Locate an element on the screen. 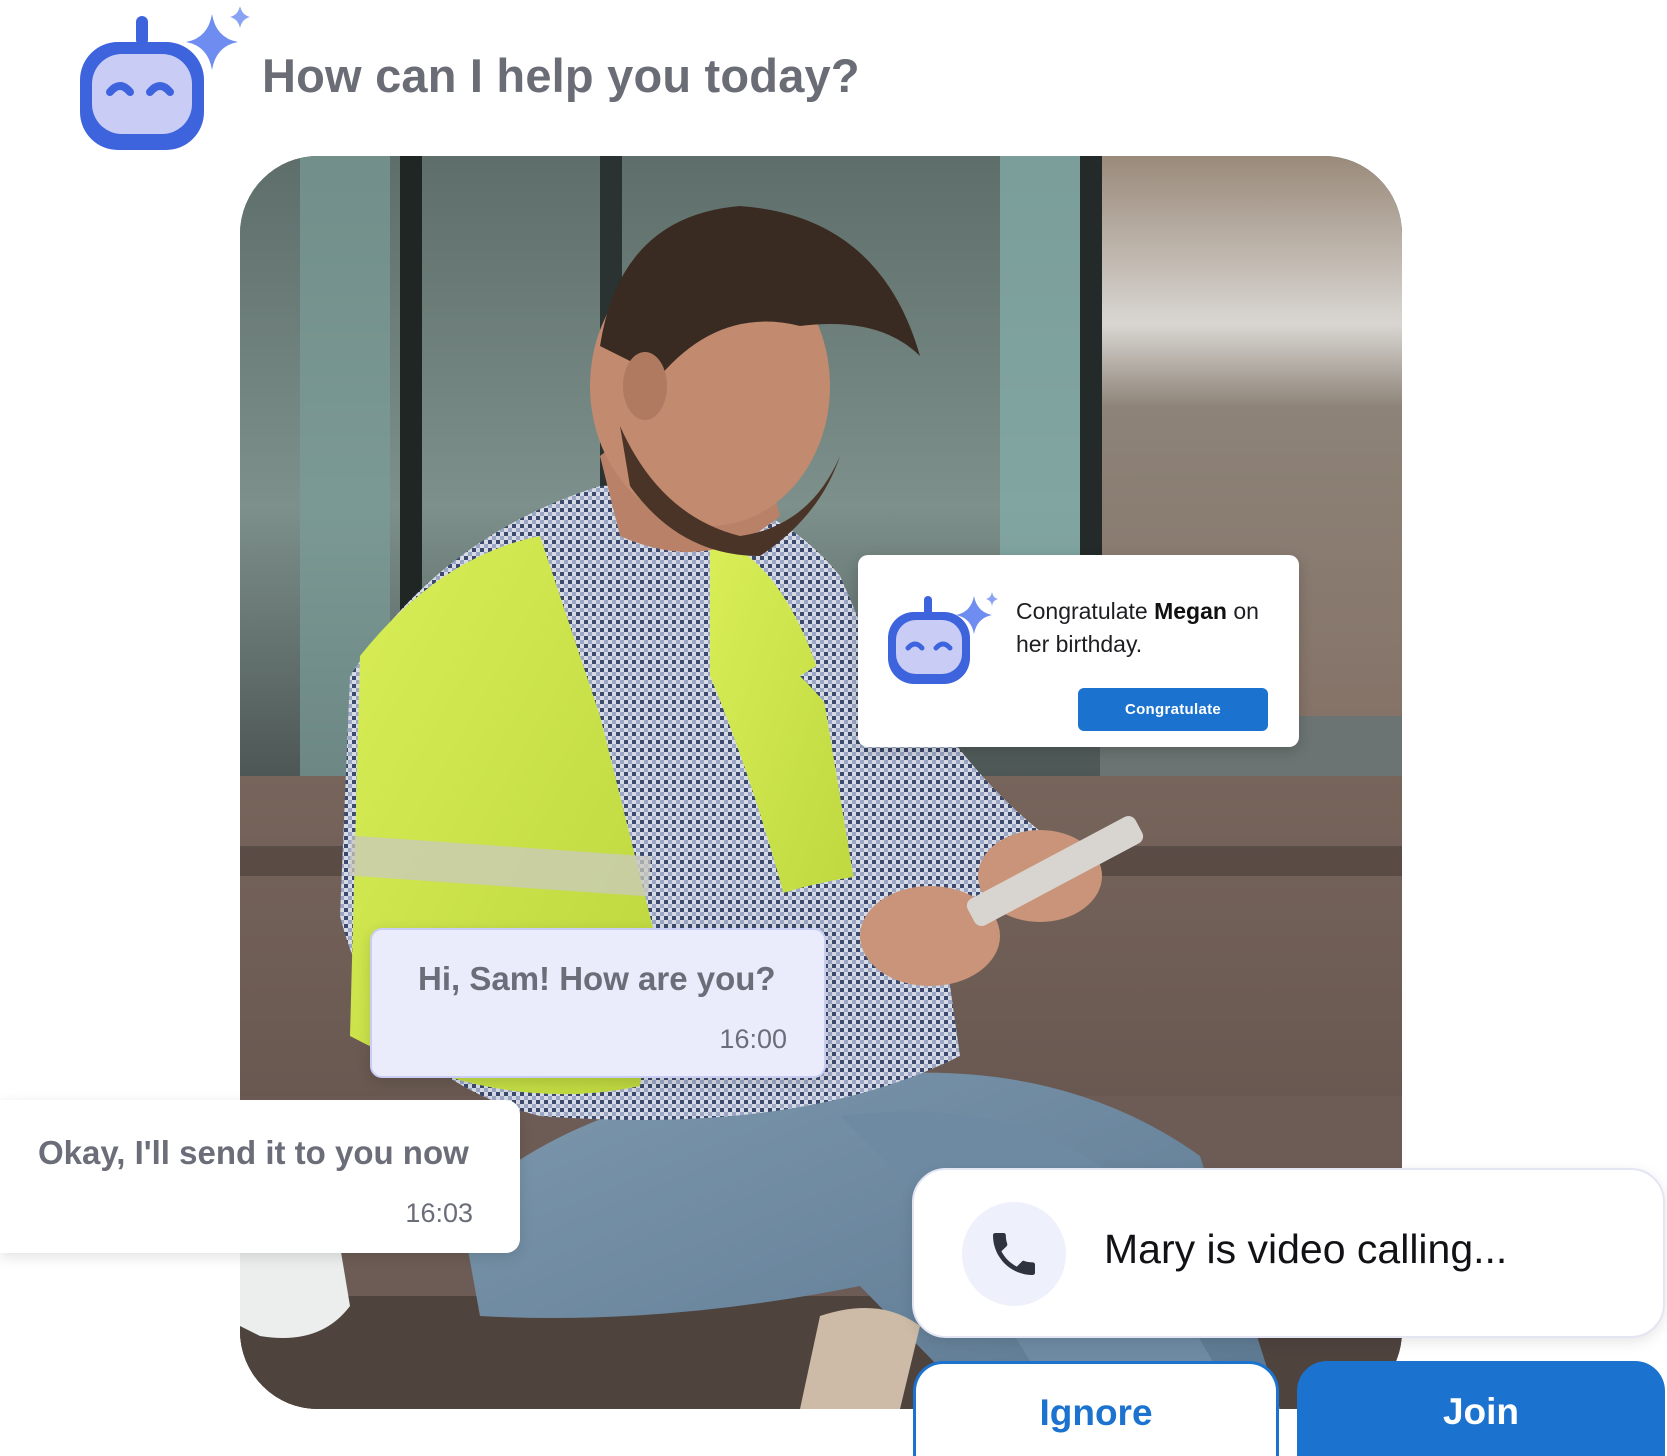 The height and width of the screenshot is (1456, 1667). notification-text: Congratulate Megan on her birthday. is located at coordinates (1137, 627).